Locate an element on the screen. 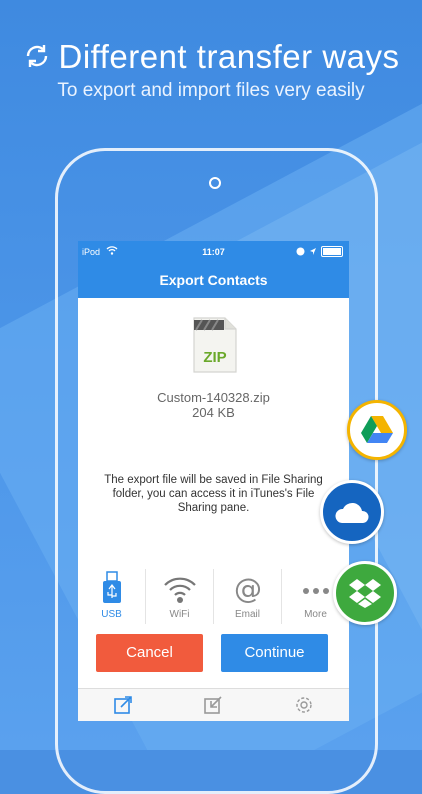 This screenshot has height=794, width=422. google-drive-icon is located at coordinates (377, 429).